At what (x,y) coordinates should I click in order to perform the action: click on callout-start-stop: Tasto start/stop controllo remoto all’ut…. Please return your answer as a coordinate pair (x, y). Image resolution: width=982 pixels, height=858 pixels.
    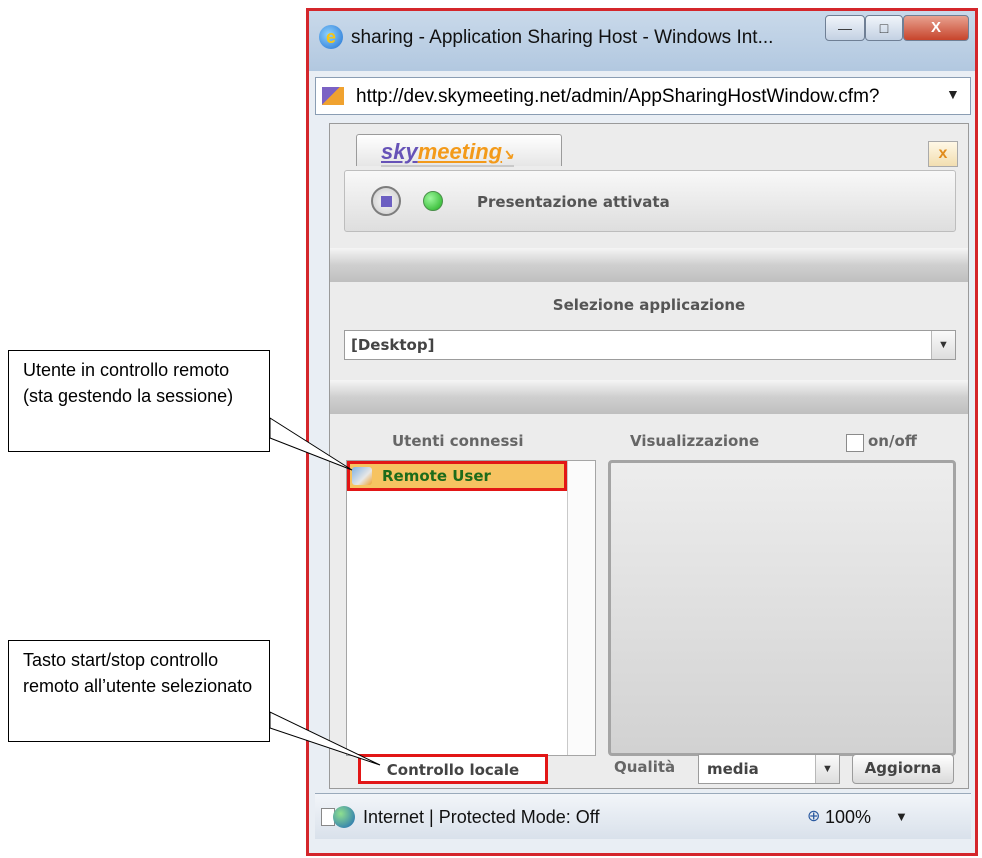
    Looking at the image, I should click on (139, 691).